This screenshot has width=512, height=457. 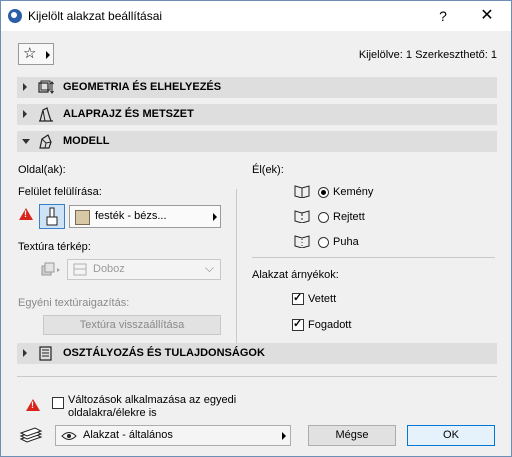 What do you see at coordinates (142, 87) in the screenshot?
I see `section-title: GEOMETRIA ÉS ELHELYEZÉS` at bounding box center [142, 87].